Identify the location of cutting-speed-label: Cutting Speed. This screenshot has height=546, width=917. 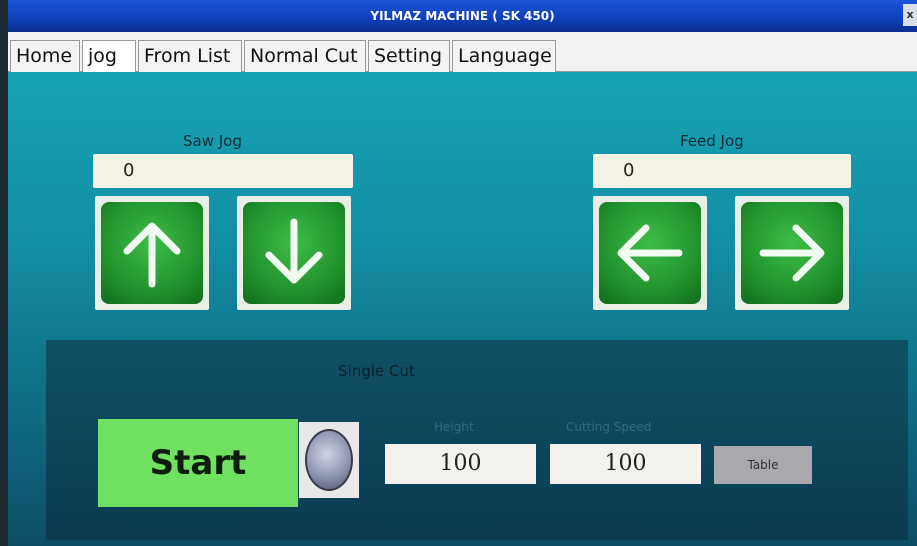
(609, 427).